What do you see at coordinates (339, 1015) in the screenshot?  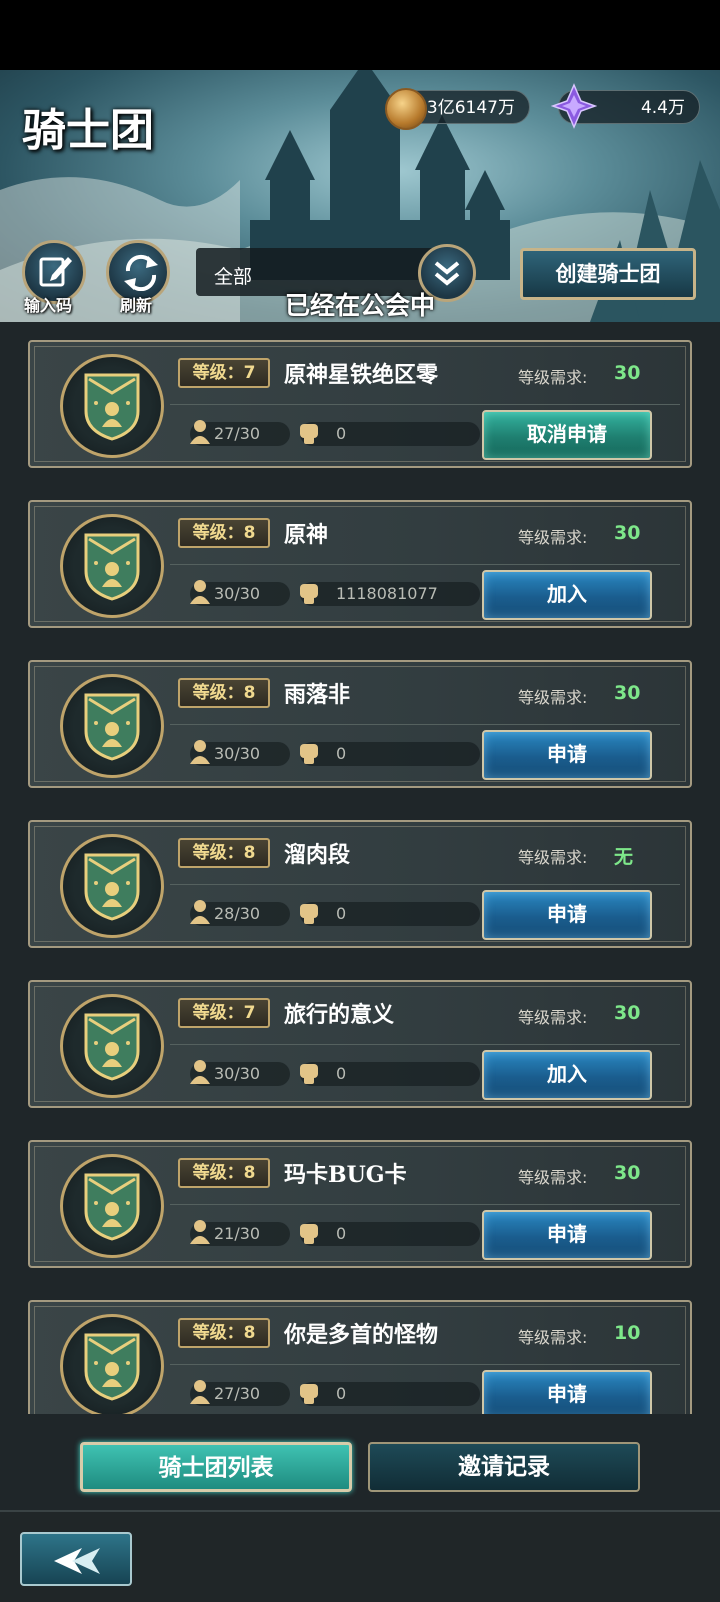 I see `guild-name: 旅行的意义` at bounding box center [339, 1015].